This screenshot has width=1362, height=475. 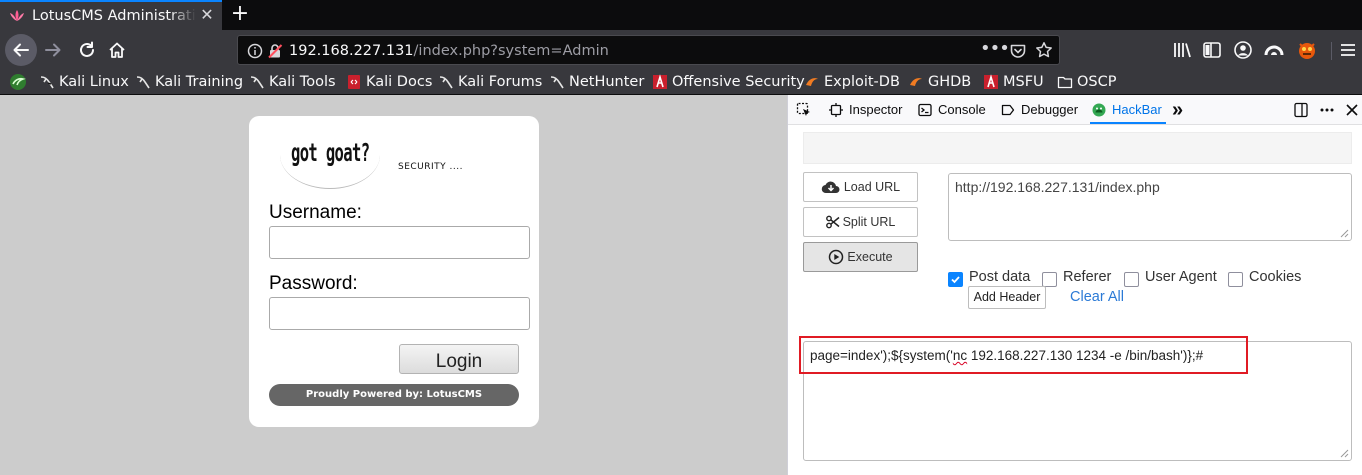 What do you see at coordinates (1212, 50) in the screenshot?
I see `sidebar-icon` at bounding box center [1212, 50].